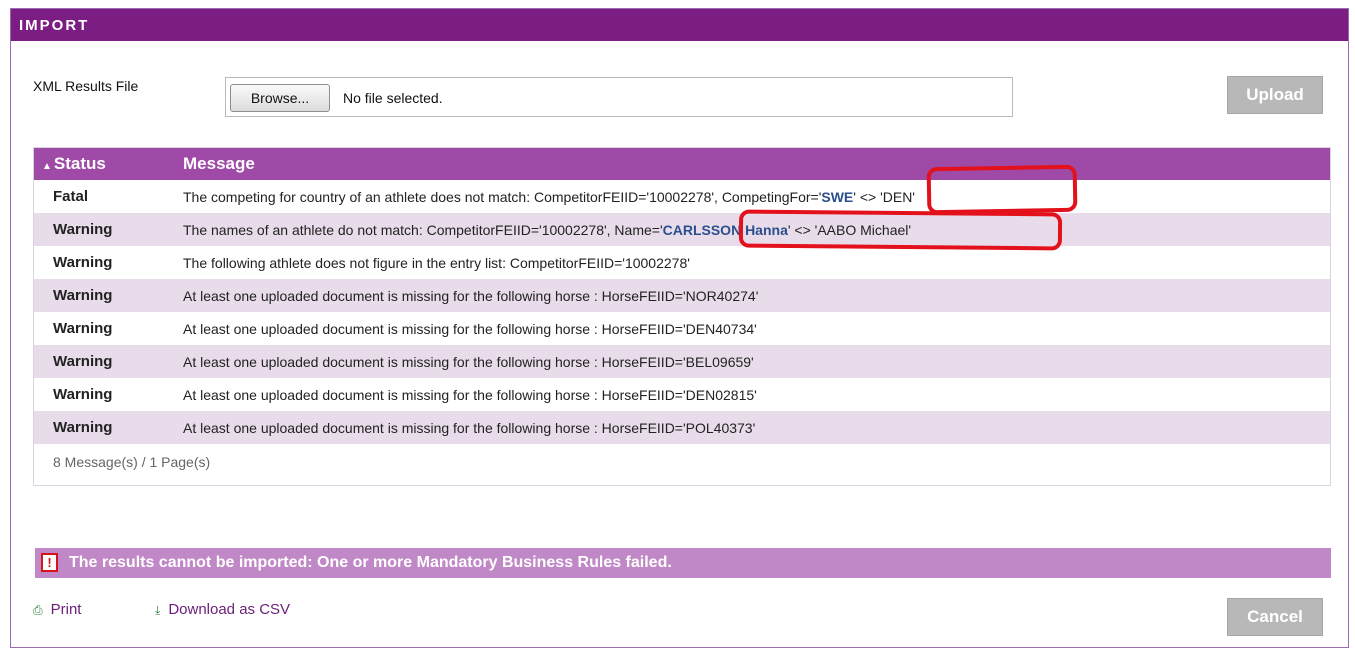 Image resolution: width=1355 pixels, height=651 pixels. Describe the element at coordinates (900, 230) in the screenshot. I see `annotation-circle-name` at that location.